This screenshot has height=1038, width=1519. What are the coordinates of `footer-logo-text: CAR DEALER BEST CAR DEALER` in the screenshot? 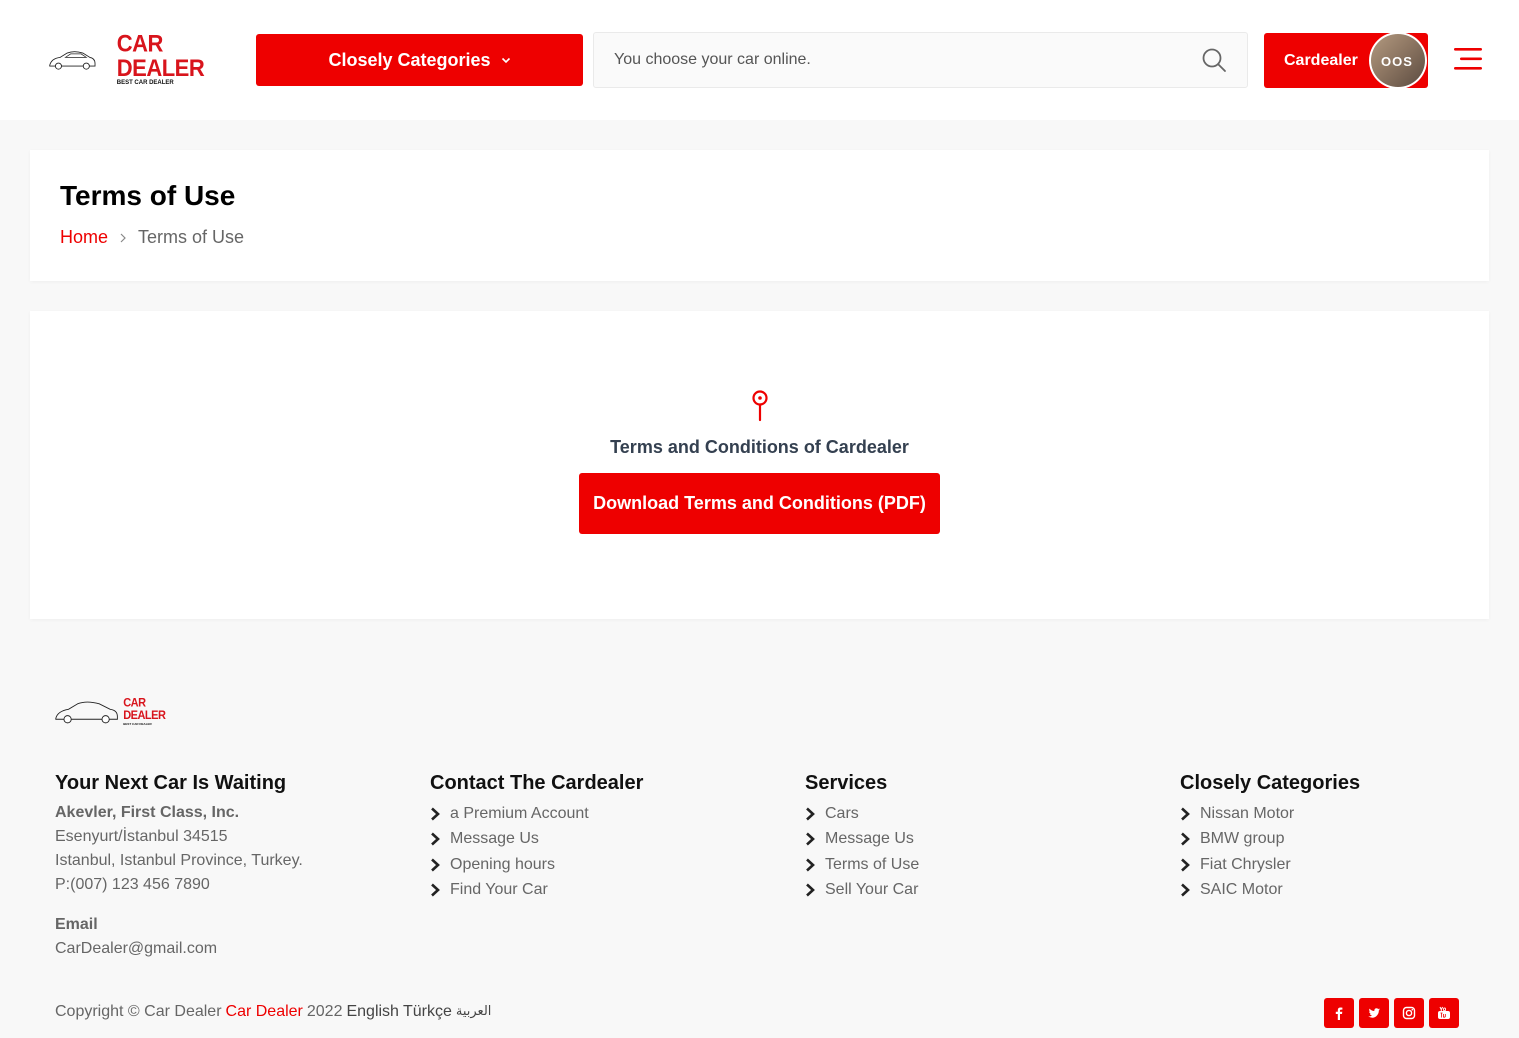 It's located at (153, 711).